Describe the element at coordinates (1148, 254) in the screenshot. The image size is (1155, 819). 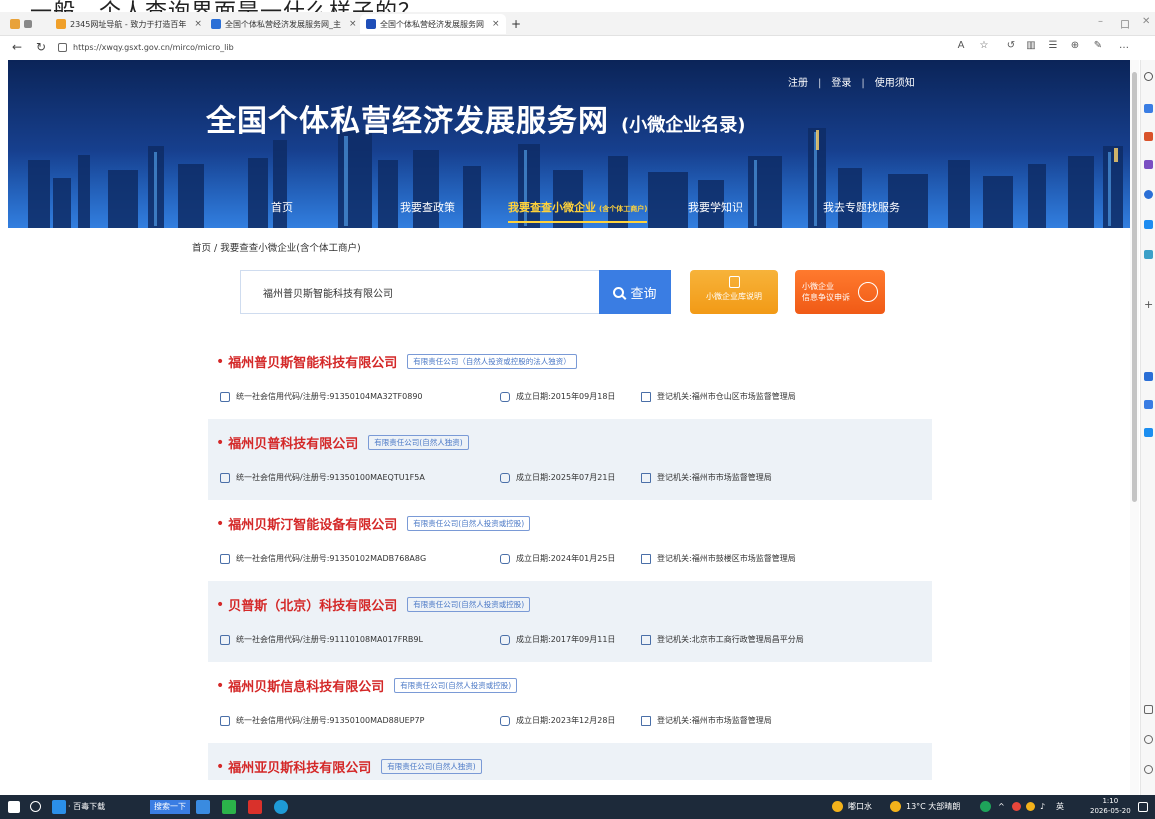
I see `outlook-icon` at that location.